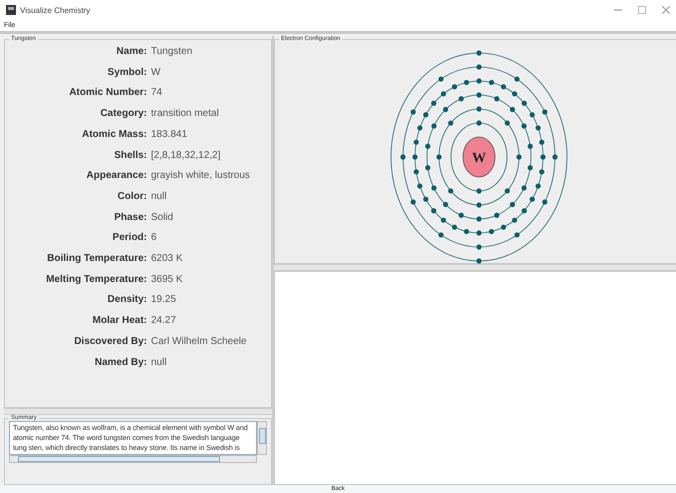 The height and width of the screenshot is (493, 676). Describe the element at coordinates (164, 321) in the screenshot. I see `field-value: 24.27` at that location.